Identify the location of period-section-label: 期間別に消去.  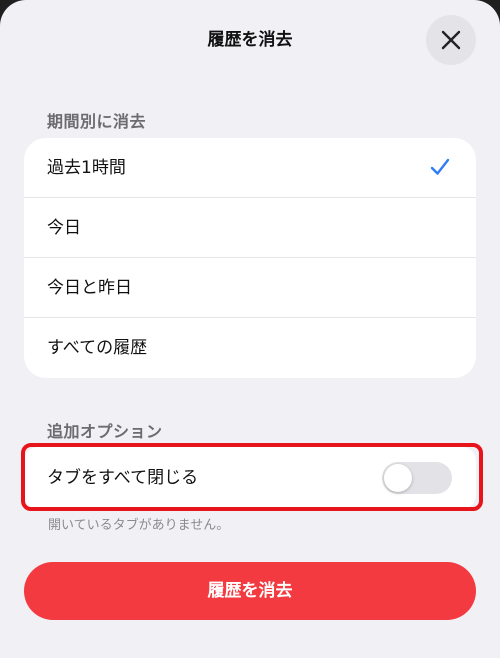
(97, 121).